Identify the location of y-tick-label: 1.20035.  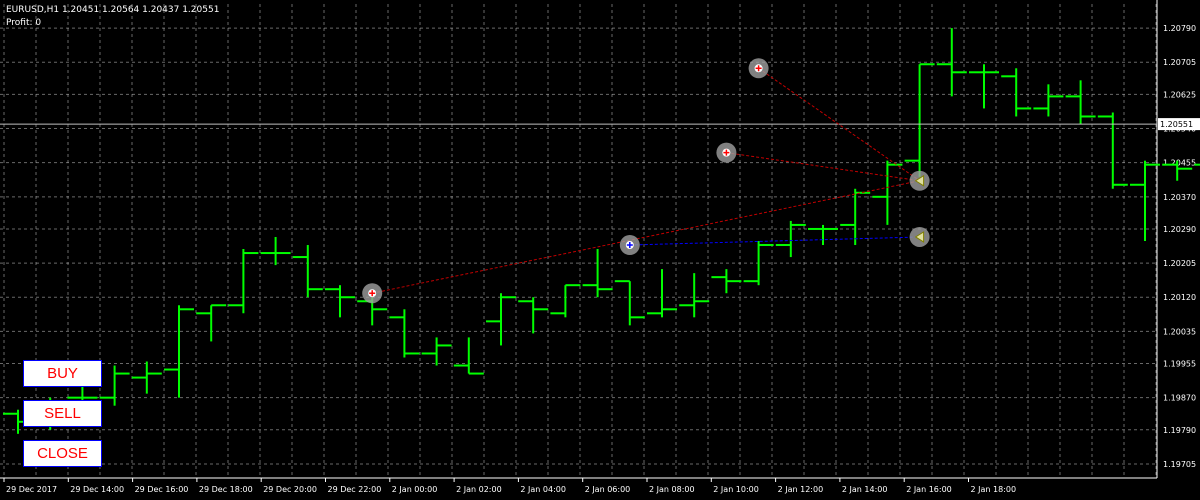
(1179, 331).